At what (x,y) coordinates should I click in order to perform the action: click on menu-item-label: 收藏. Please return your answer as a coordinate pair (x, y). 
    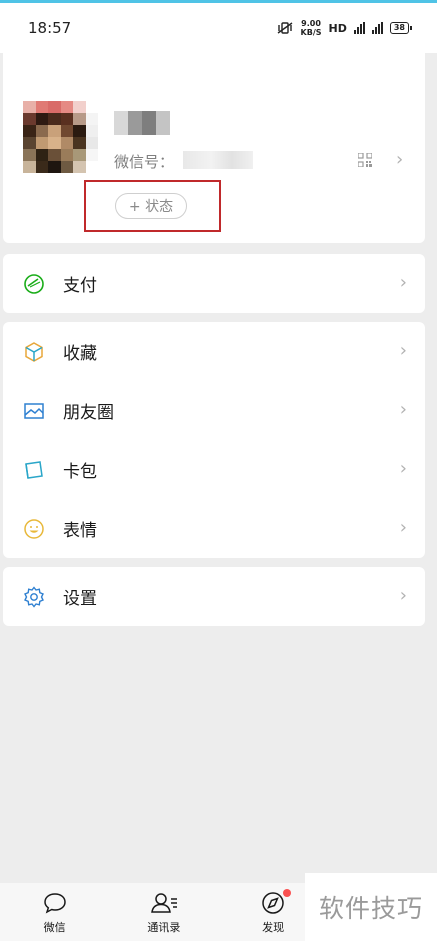
    Looking at the image, I should click on (80, 354).